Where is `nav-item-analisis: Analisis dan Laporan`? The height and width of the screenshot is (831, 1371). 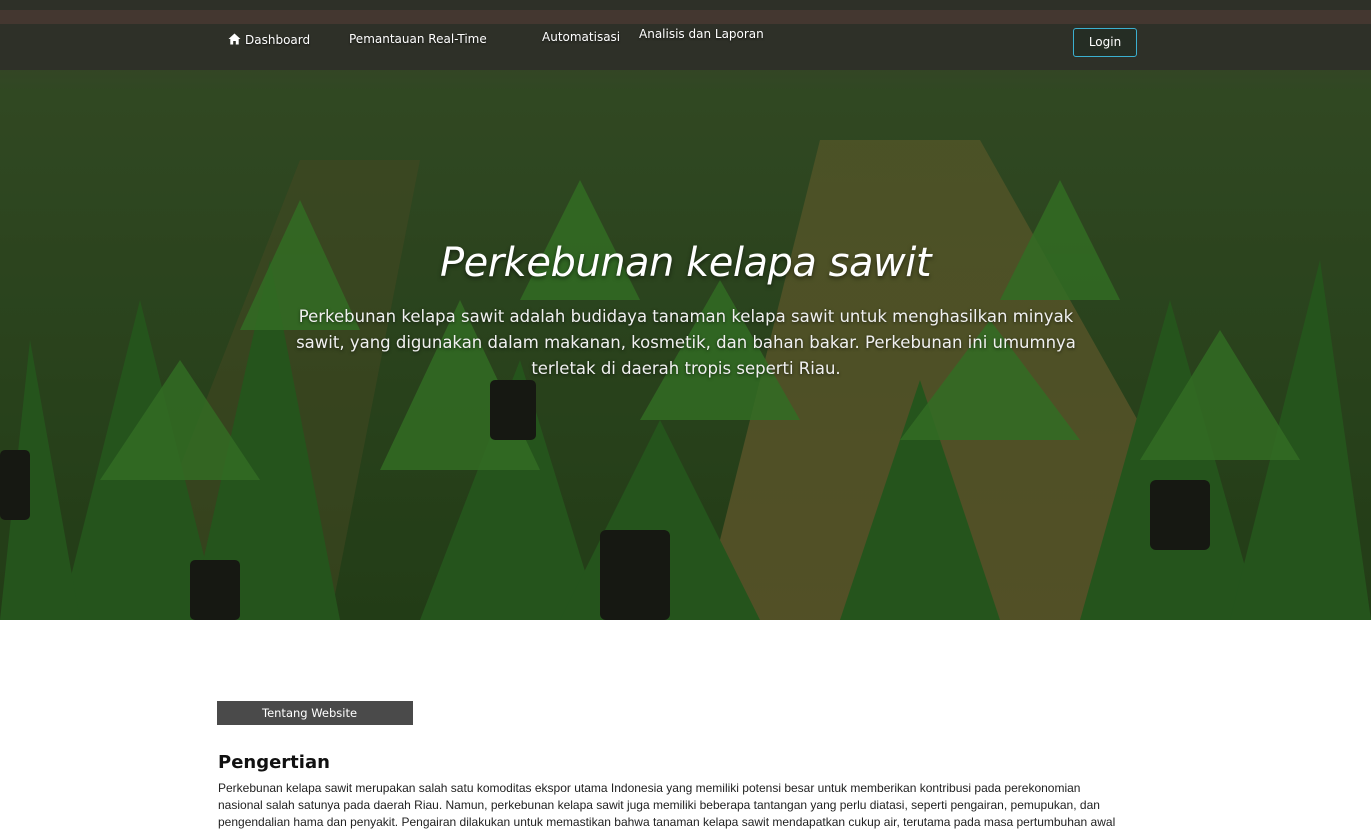
nav-item-analisis: Analisis dan Laporan is located at coordinates (701, 34).